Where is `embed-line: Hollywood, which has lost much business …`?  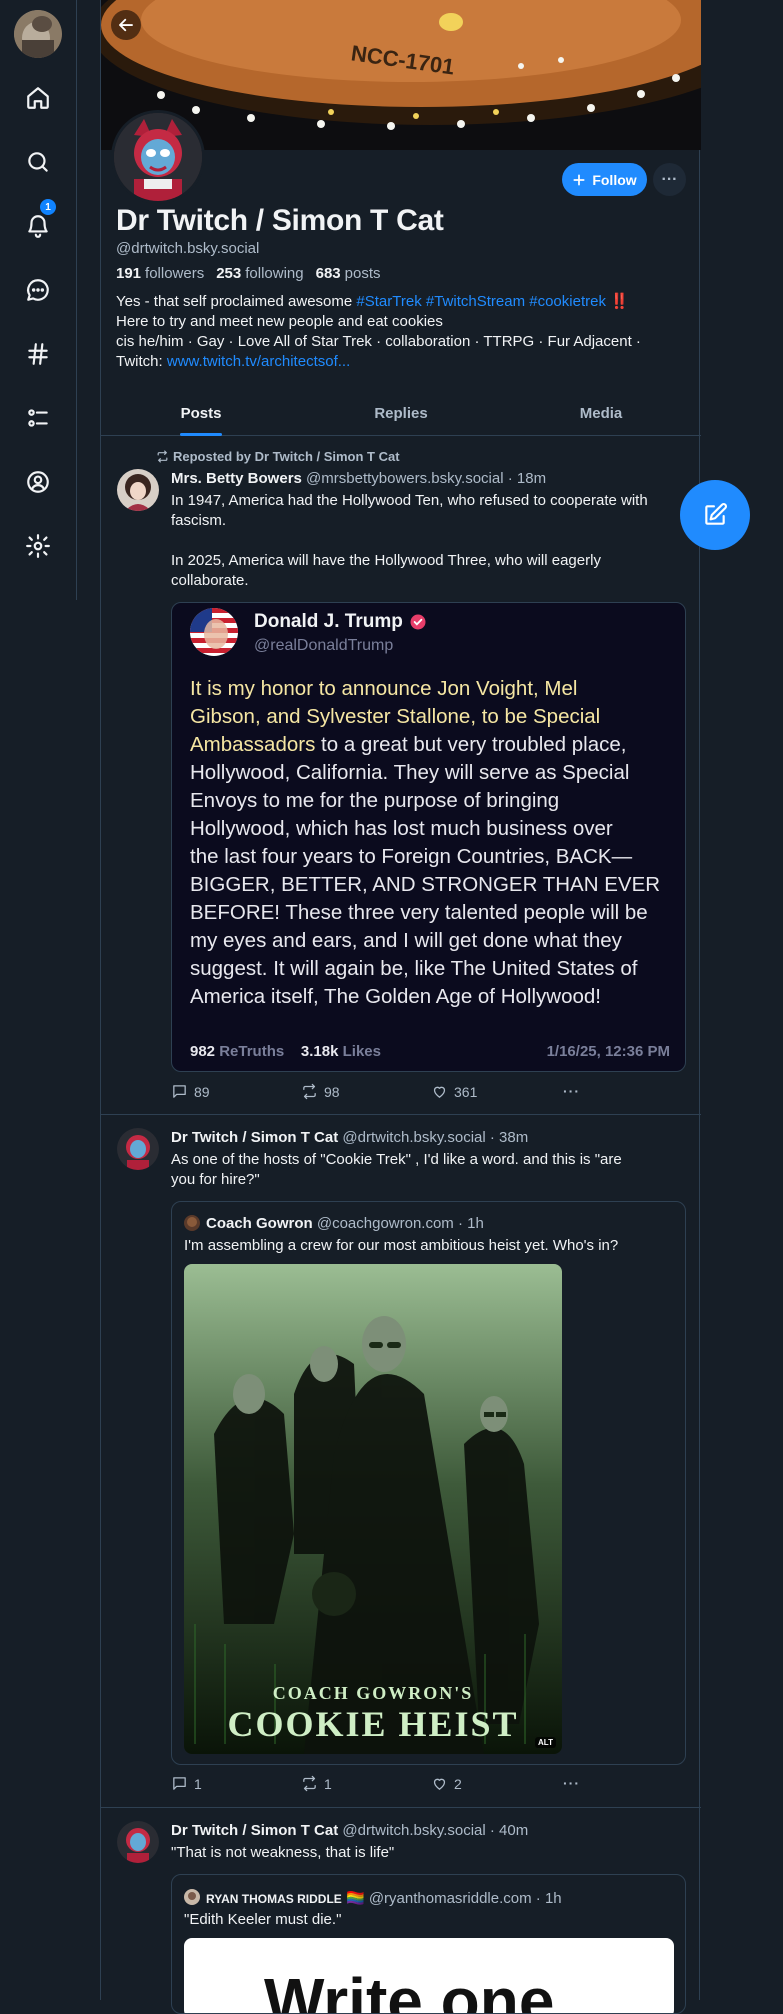
embed-line: Hollywood, which has lost much business … is located at coordinates (401, 828).